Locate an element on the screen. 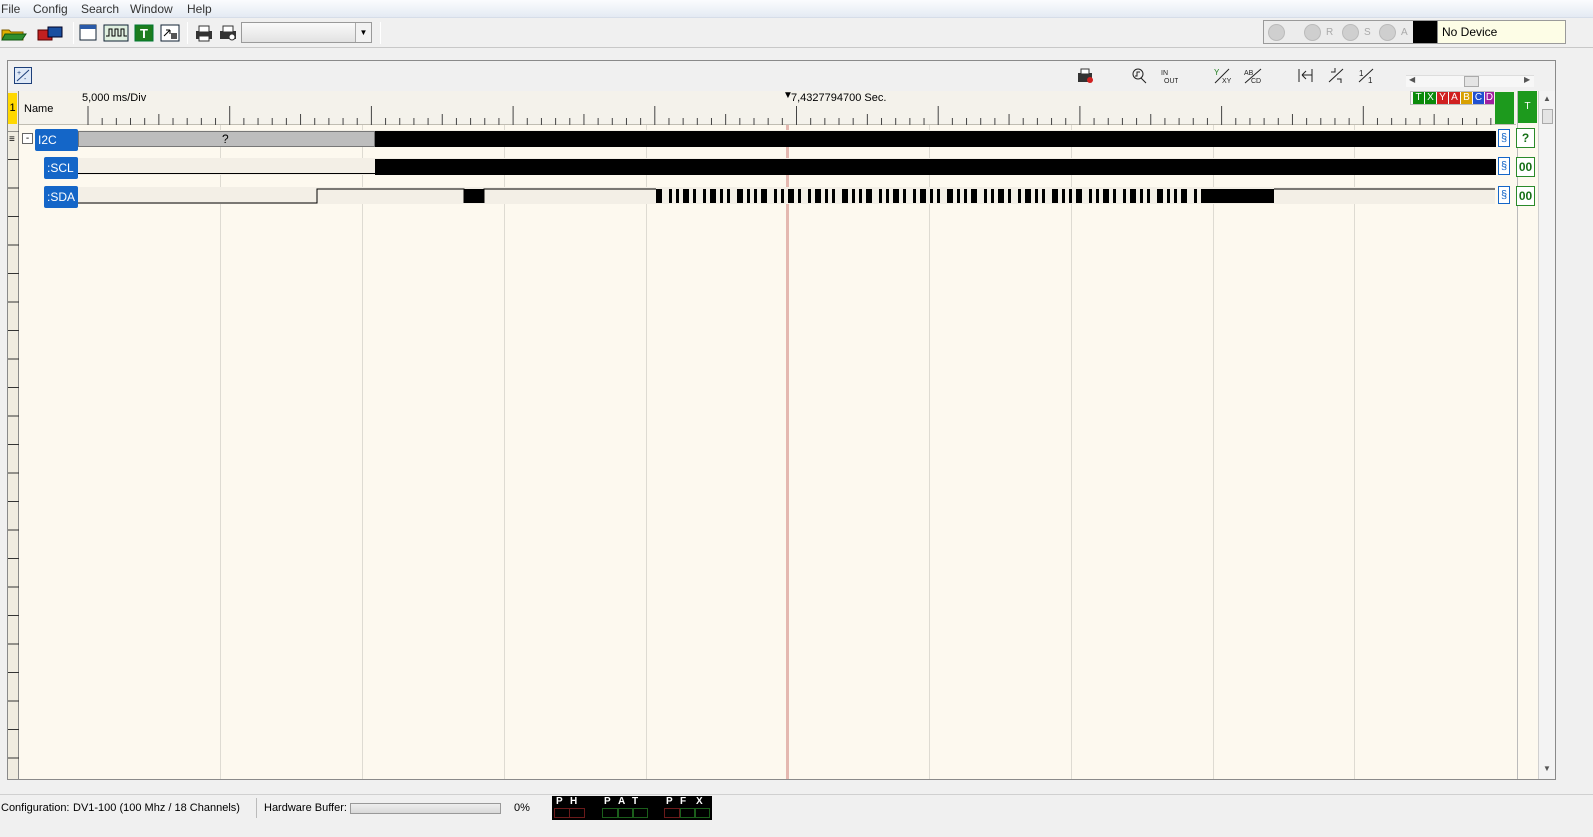  sda-waveform is located at coordinates (788, 196).